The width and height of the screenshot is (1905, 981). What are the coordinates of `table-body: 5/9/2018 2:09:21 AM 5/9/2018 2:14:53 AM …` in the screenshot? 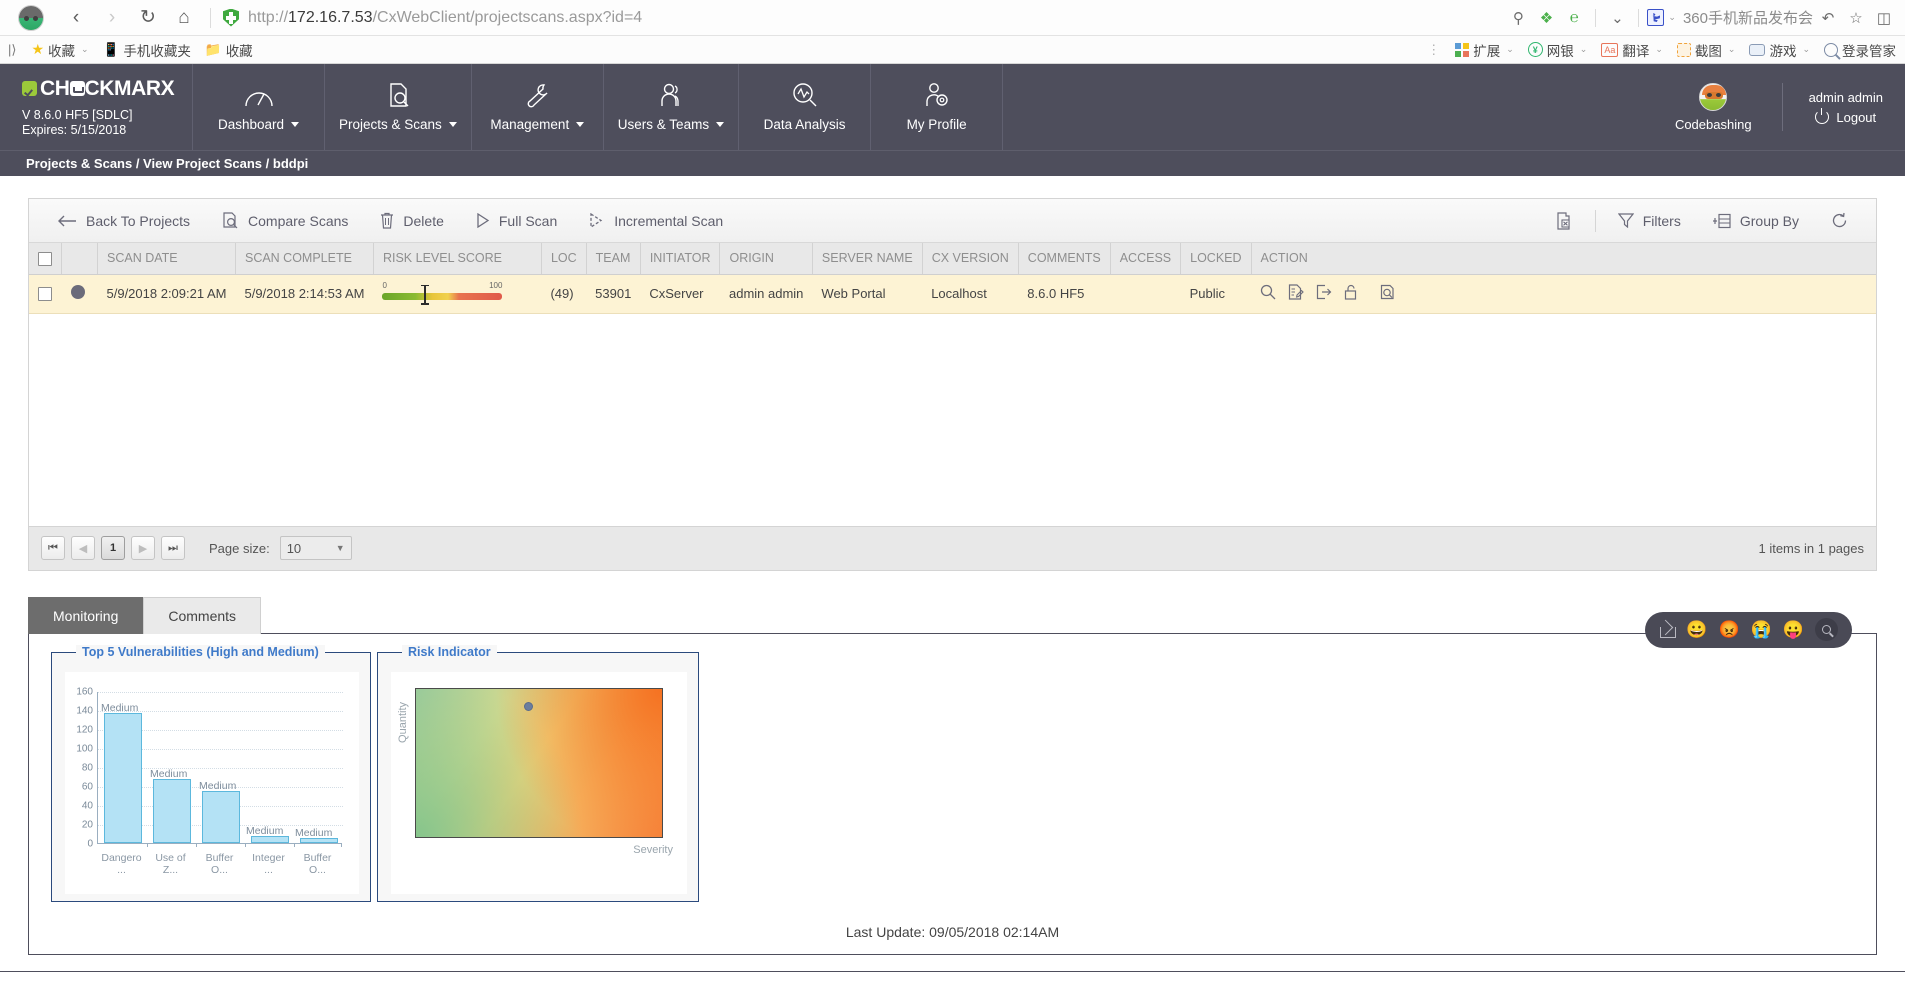 It's located at (952, 294).